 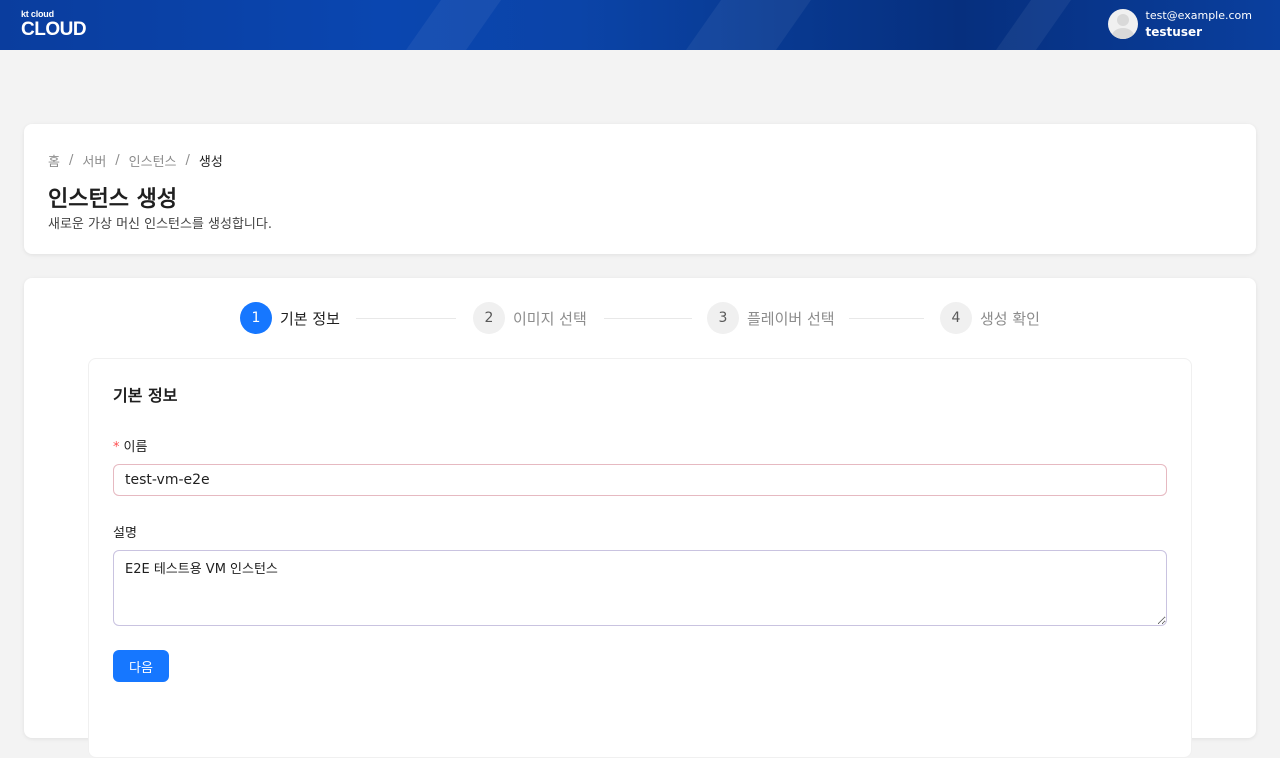 What do you see at coordinates (210, 162) in the screenshot?
I see `breadcrumb-current: 생성` at bounding box center [210, 162].